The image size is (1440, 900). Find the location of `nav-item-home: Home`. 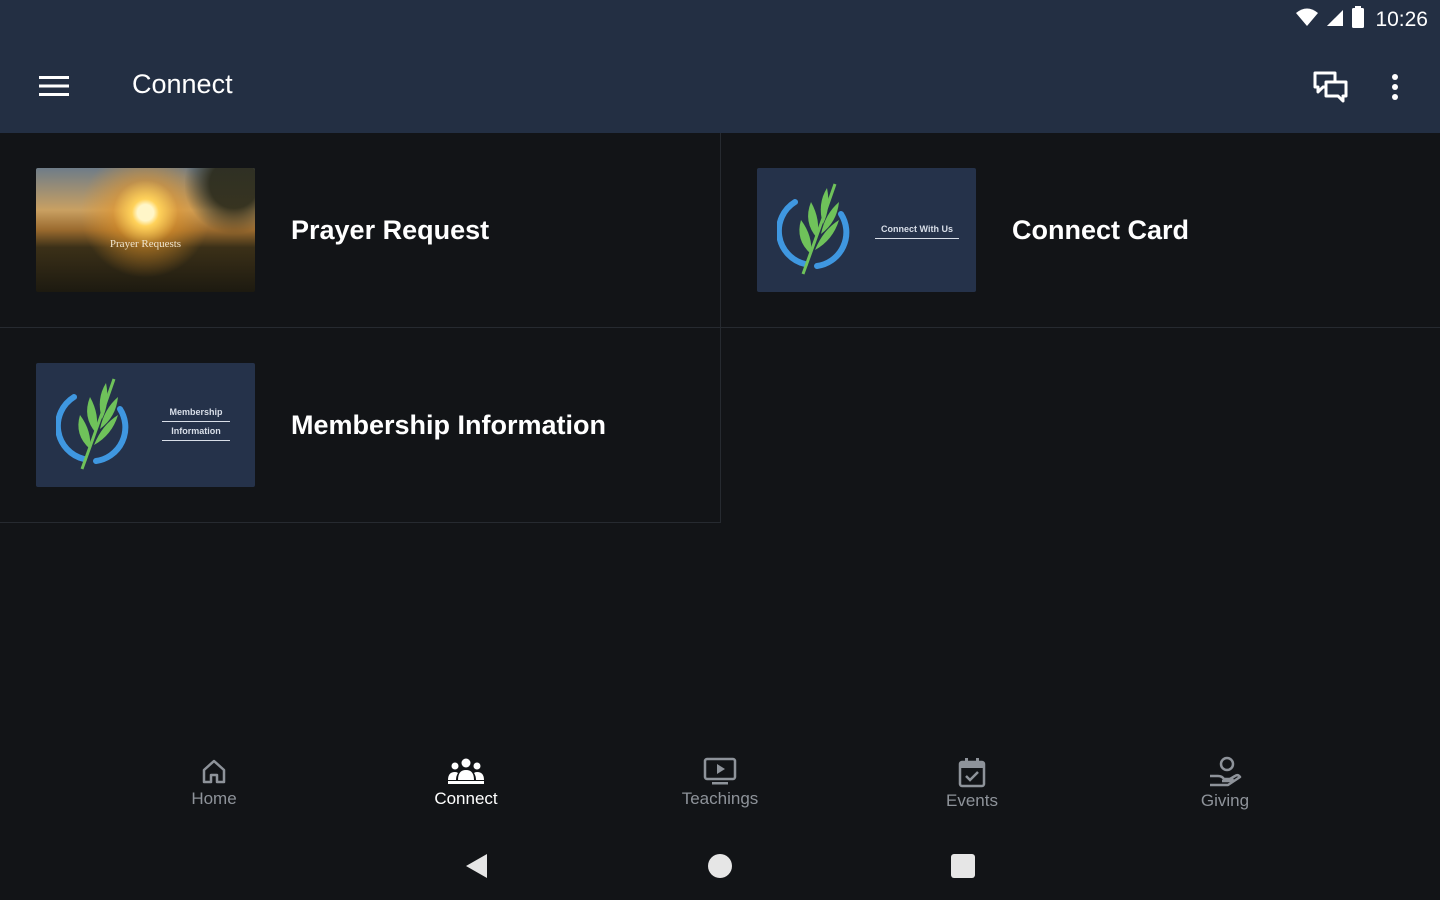

nav-item-home: Home is located at coordinates (214, 782).